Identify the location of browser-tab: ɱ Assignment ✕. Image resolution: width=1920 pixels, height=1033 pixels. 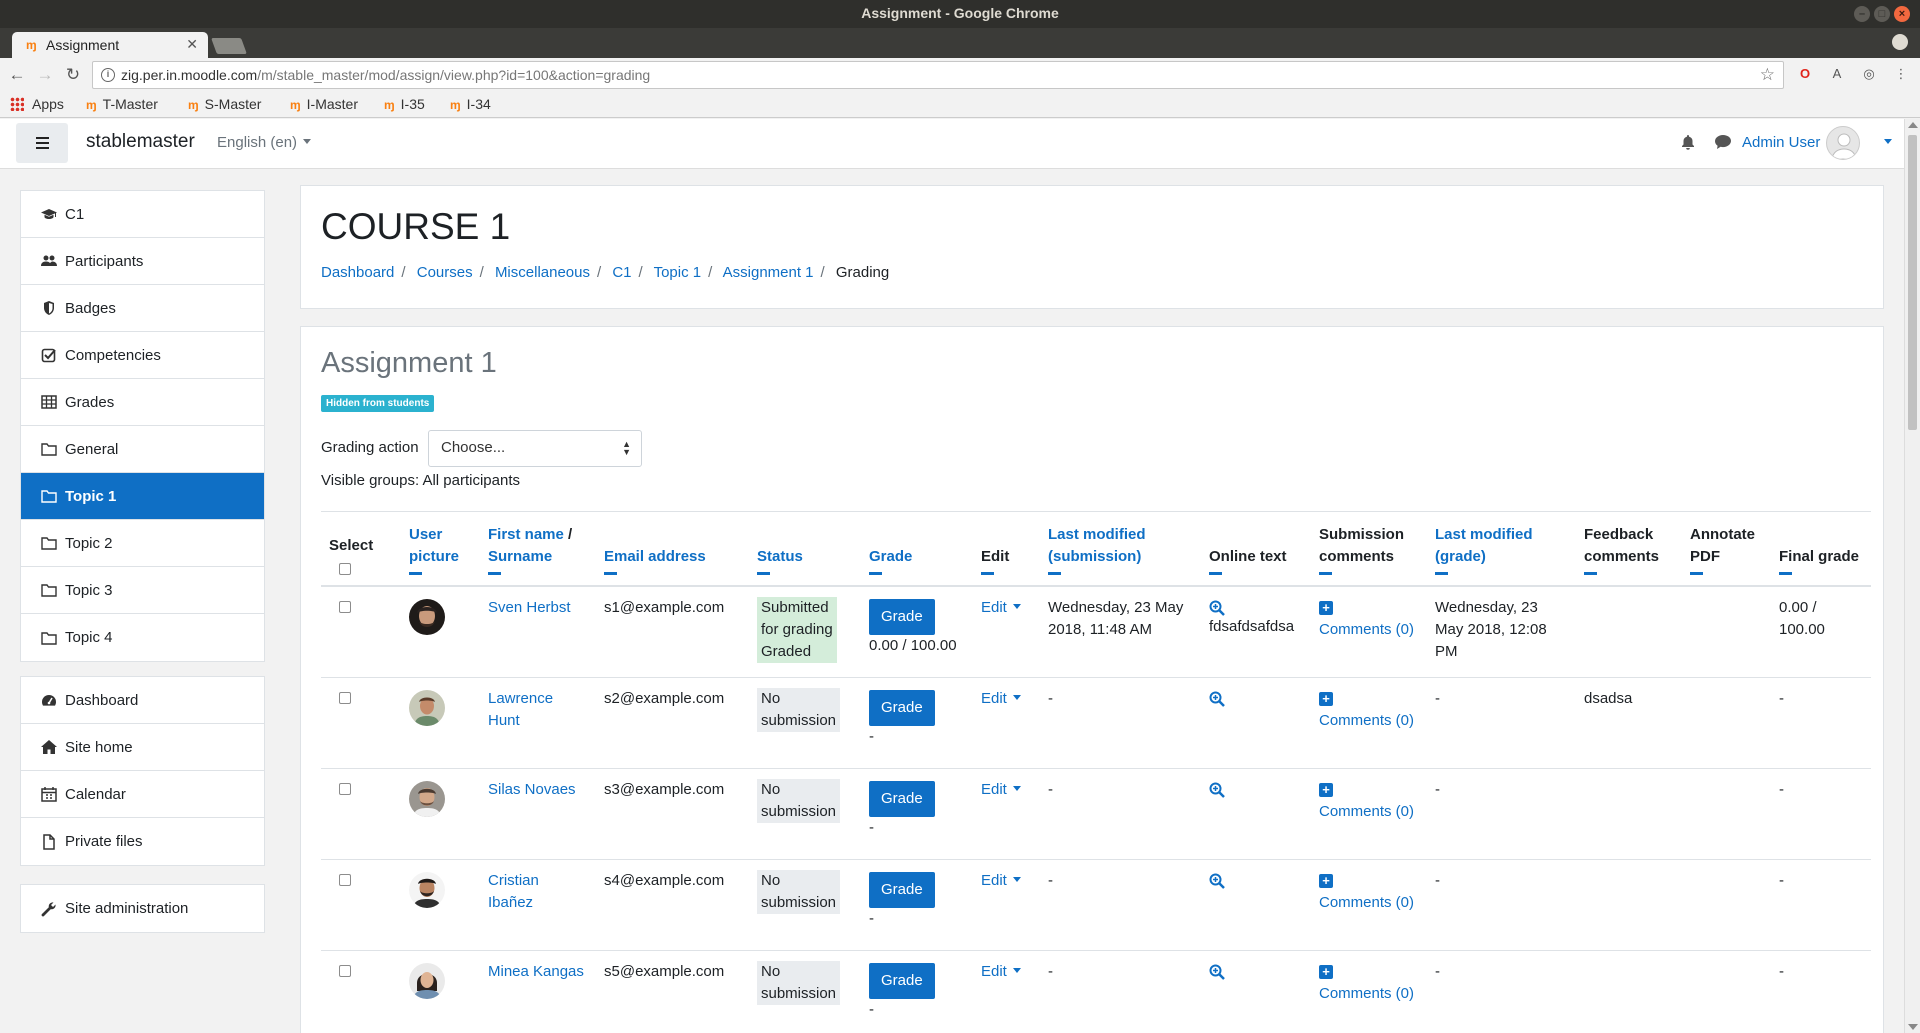
(110, 45).